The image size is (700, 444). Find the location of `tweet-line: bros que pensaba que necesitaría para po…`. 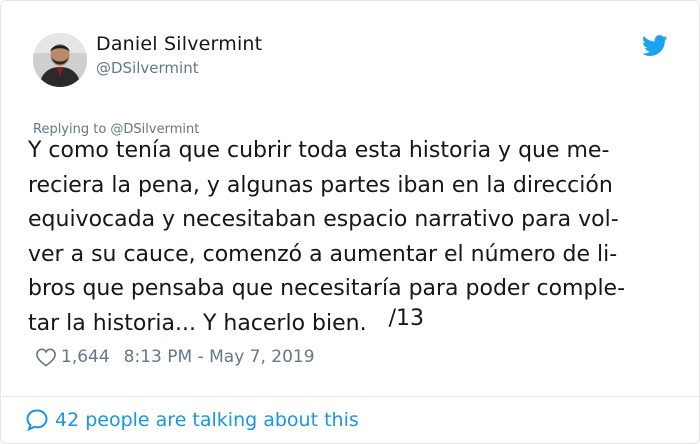

tweet-line: bros que pensaba que necesitaría para po… is located at coordinates (327, 288).